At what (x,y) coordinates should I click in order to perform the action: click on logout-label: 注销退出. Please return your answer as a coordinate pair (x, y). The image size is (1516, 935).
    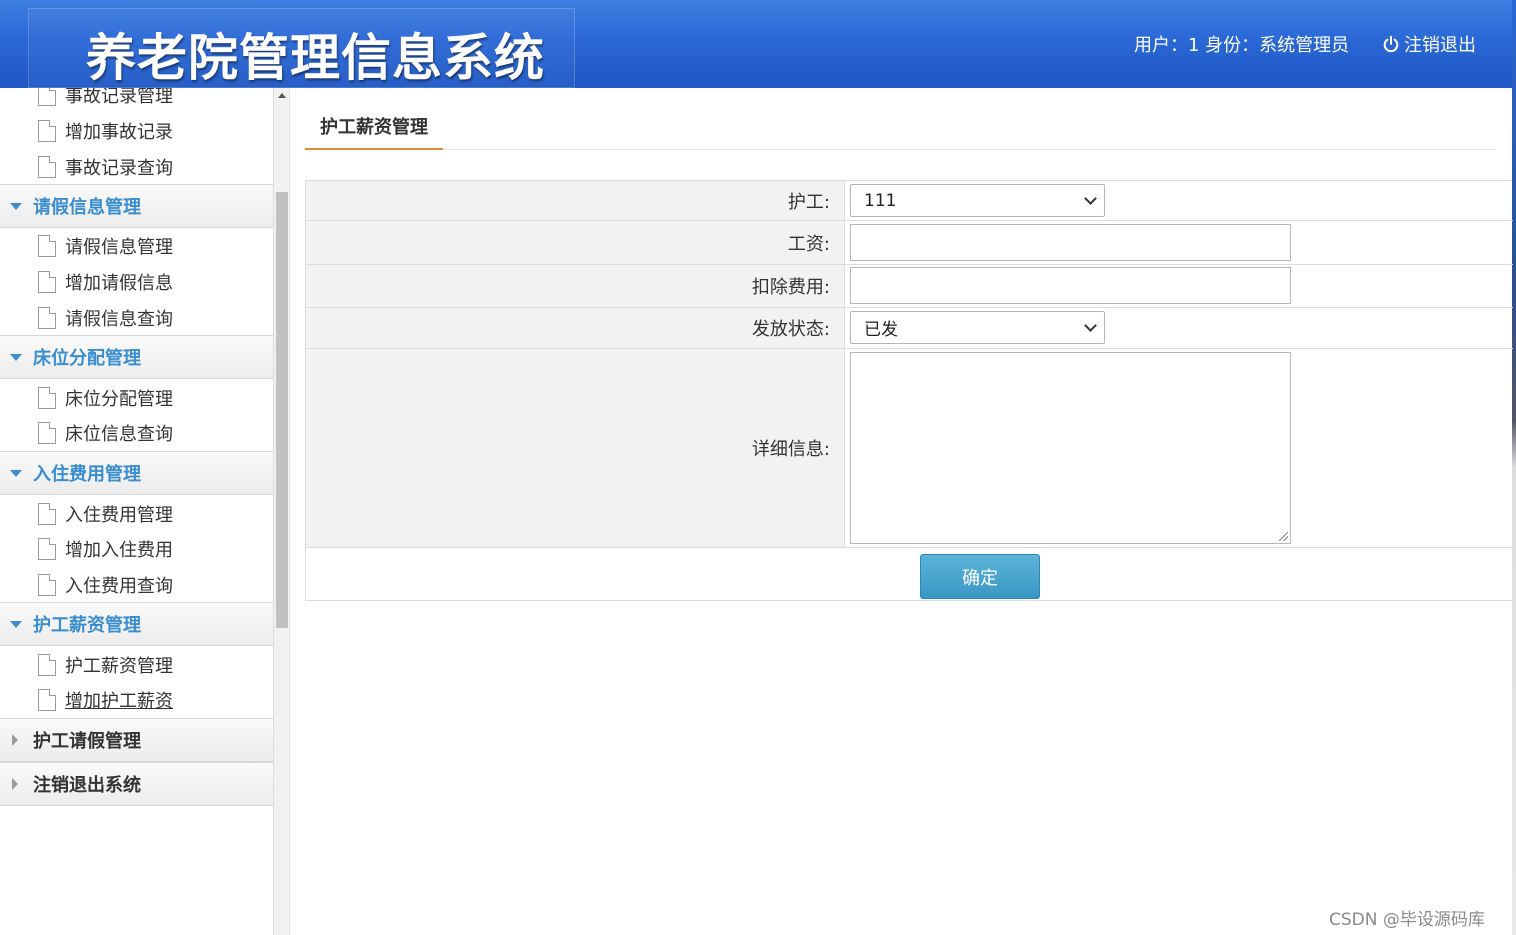
    Looking at the image, I should click on (1440, 45).